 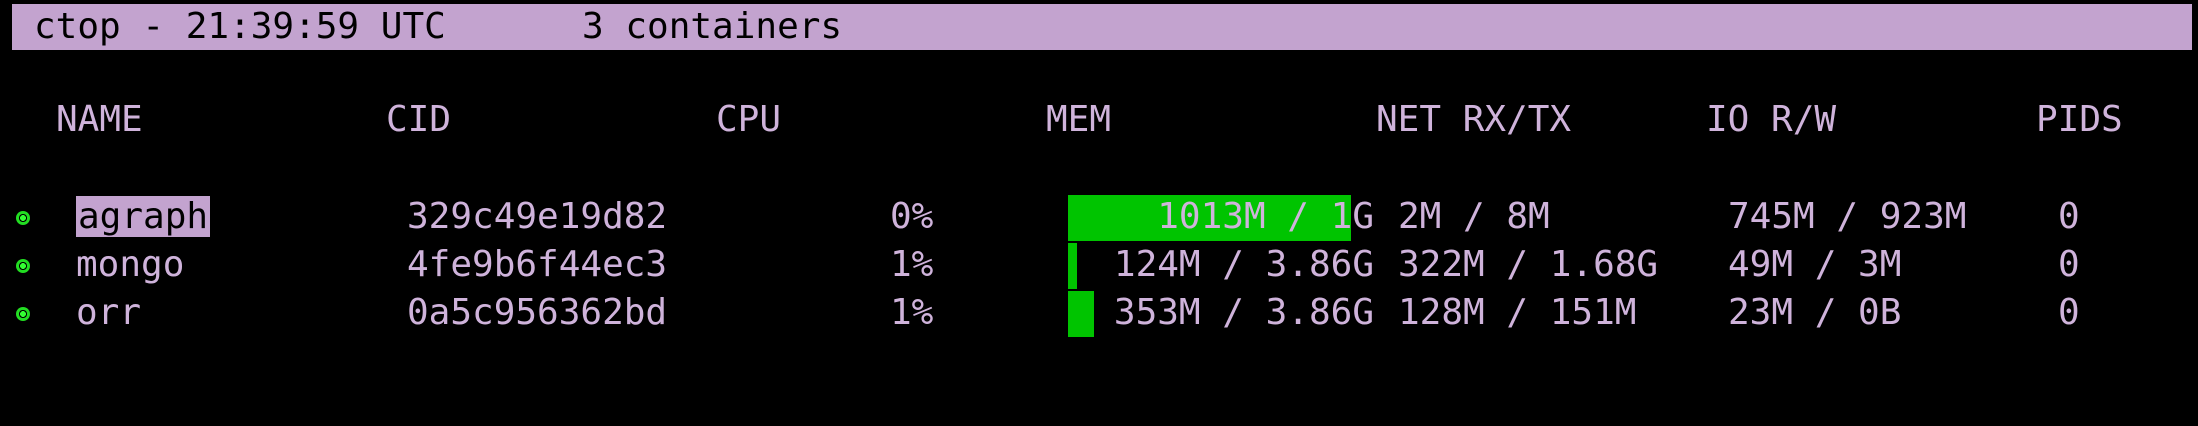 I want to click on name-cell: mongo, so click(x=130, y=265).